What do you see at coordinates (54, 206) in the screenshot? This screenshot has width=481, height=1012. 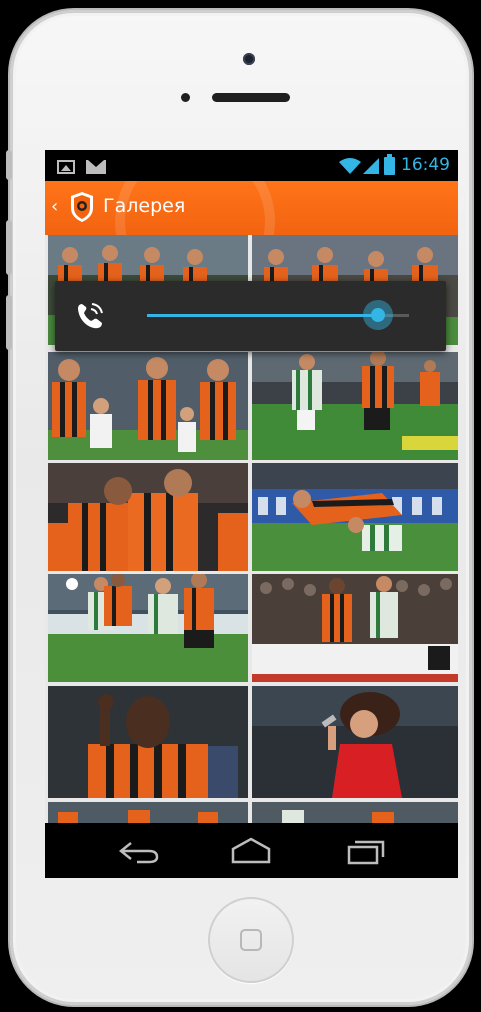 I see `back-chevron-icon: ‹` at bounding box center [54, 206].